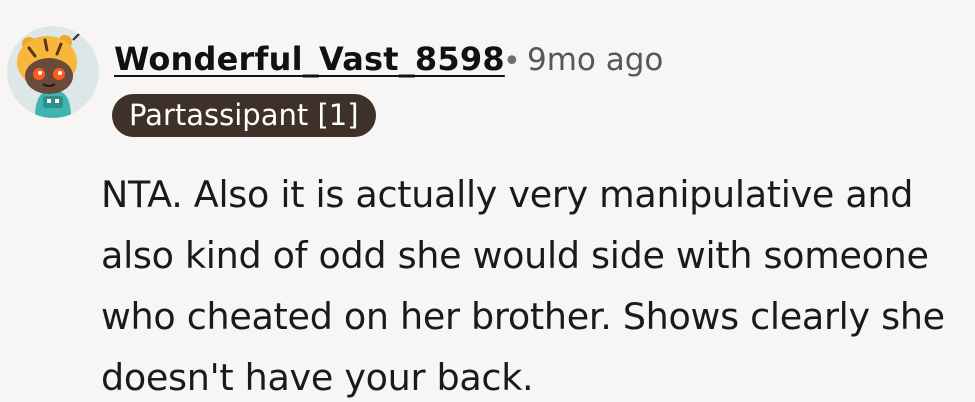 Image resolution: width=975 pixels, height=402 pixels. I want to click on user-flair-badge: Partassipant [1], so click(244, 115).